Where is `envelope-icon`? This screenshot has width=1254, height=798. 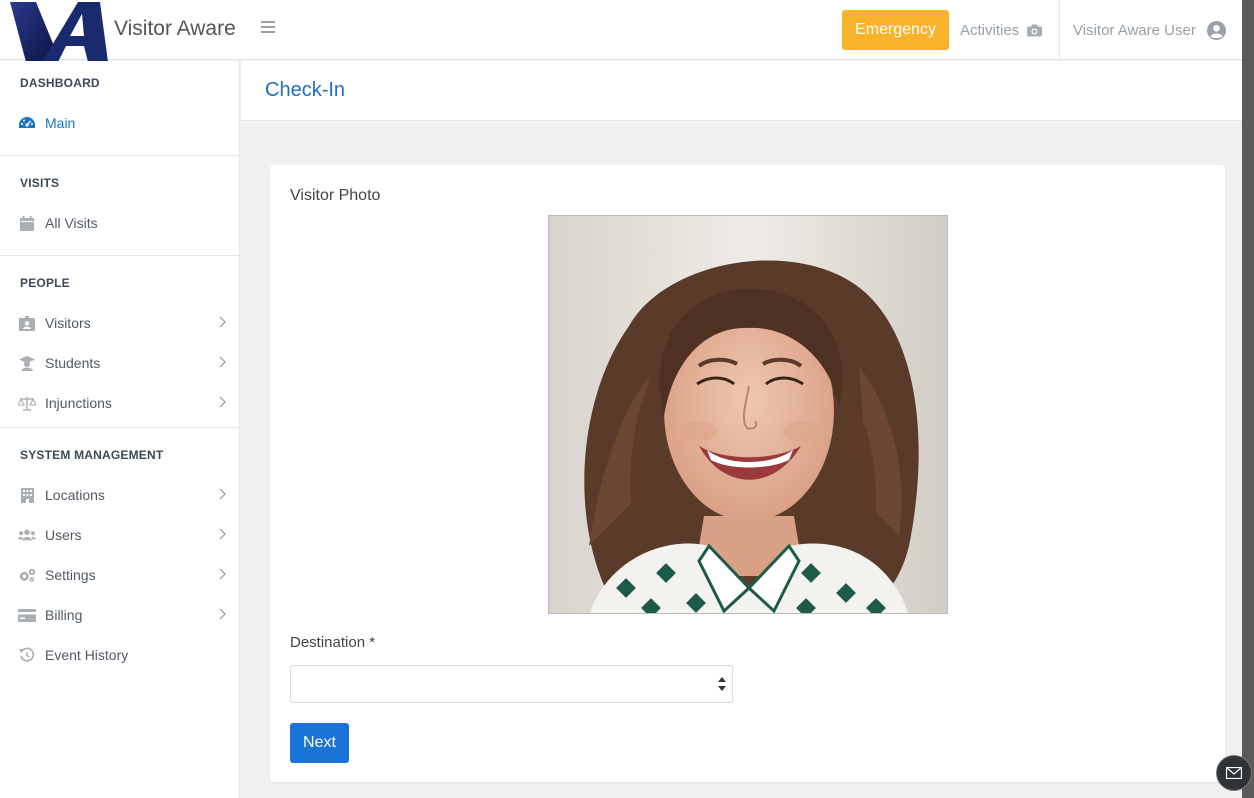 envelope-icon is located at coordinates (1234, 773).